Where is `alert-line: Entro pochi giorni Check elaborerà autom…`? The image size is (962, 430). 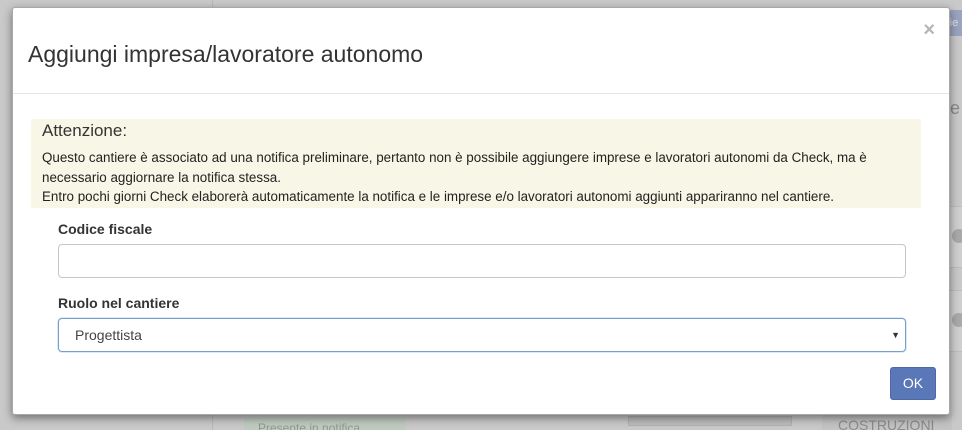
alert-line: Entro pochi giorni Check elaborerà autom… is located at coordinates (438, 196).